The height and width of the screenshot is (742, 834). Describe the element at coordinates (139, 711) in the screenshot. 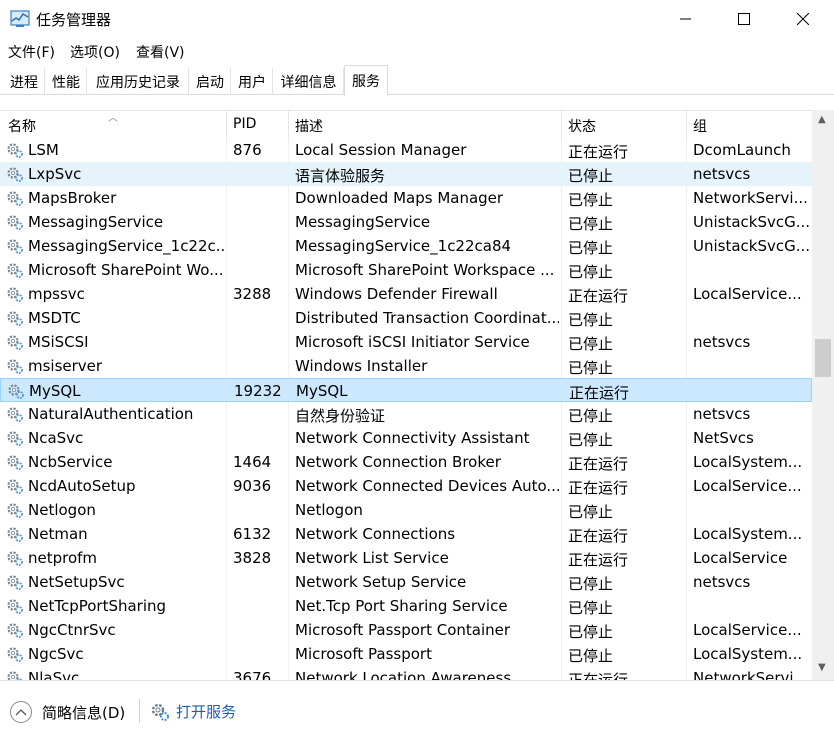

I see `footer-divider` at that location.